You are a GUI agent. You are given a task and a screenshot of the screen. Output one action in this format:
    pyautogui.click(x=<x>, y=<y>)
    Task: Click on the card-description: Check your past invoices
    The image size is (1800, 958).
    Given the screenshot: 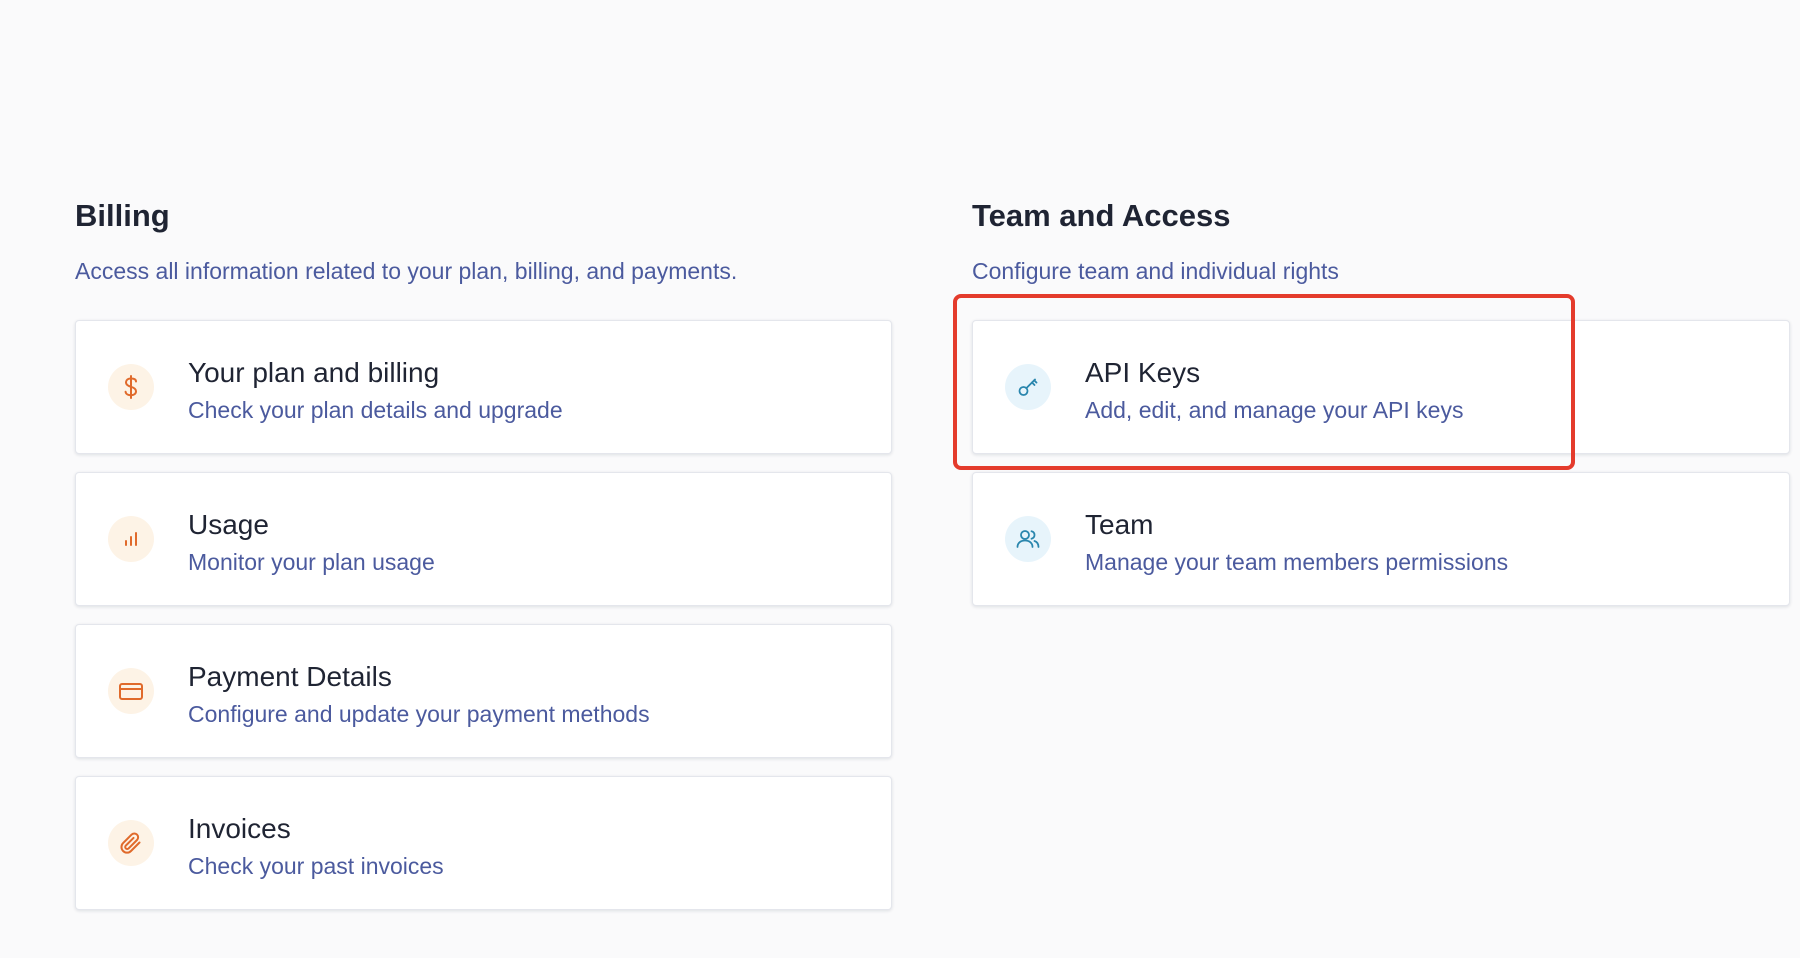 What is the action you would take?
    pyautogui.click(x=316, y=866)
    